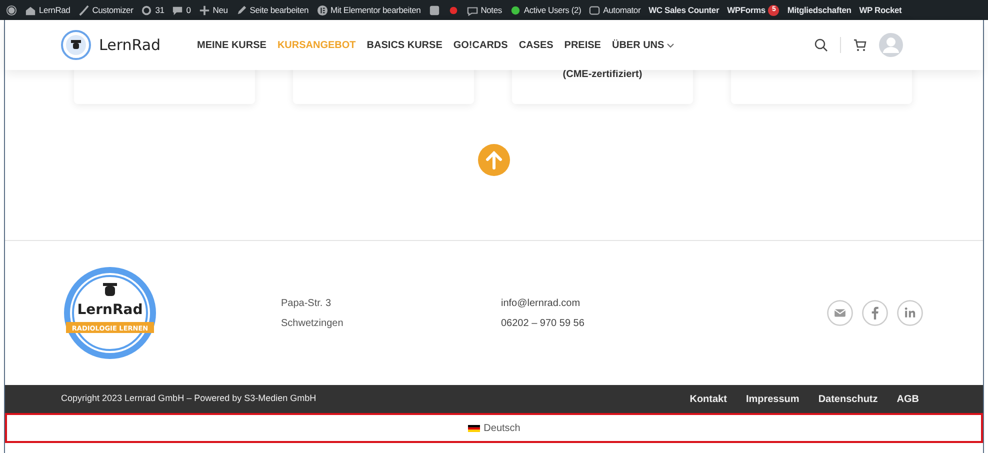 This screenshot has height=453, width=988. What do you see at coordinates (602, 75) in the screenshot?
I see `card-text: (CME-zertifiziert)` at bounding box center [602, 75].